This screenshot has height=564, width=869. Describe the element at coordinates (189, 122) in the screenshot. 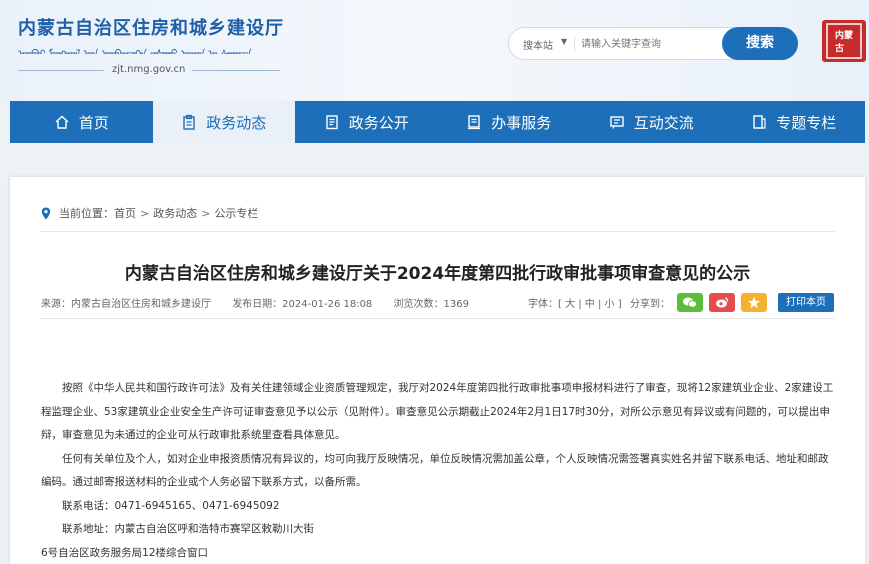

I see `clipboard-icon` at that location.